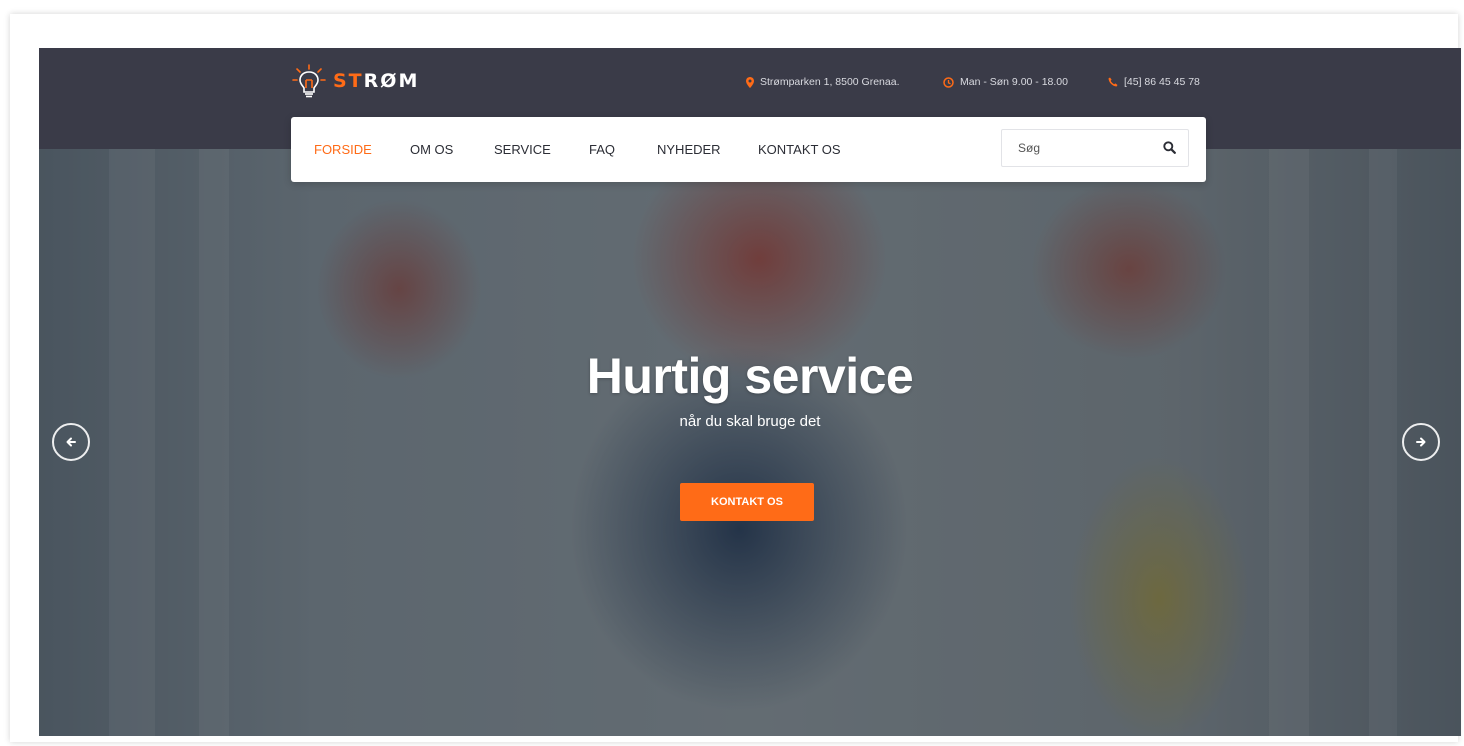 The width and height of the screenshot is (1464, 746). What do you see at coordinates (1169, 147) in the screenshot?
I see `search-icon` at bounding box center [1169, 147].